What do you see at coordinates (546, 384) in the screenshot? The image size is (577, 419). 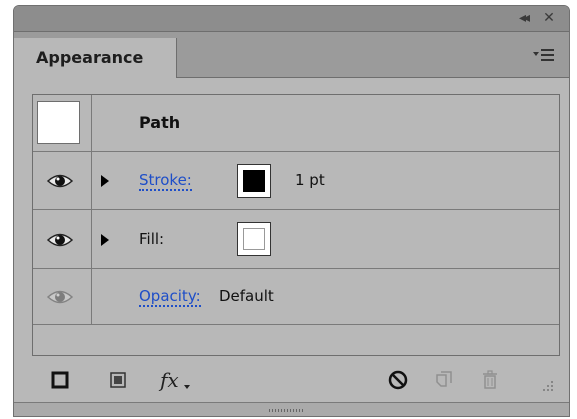 I see `resize-grip-icon` at bounding box center [546, 384].